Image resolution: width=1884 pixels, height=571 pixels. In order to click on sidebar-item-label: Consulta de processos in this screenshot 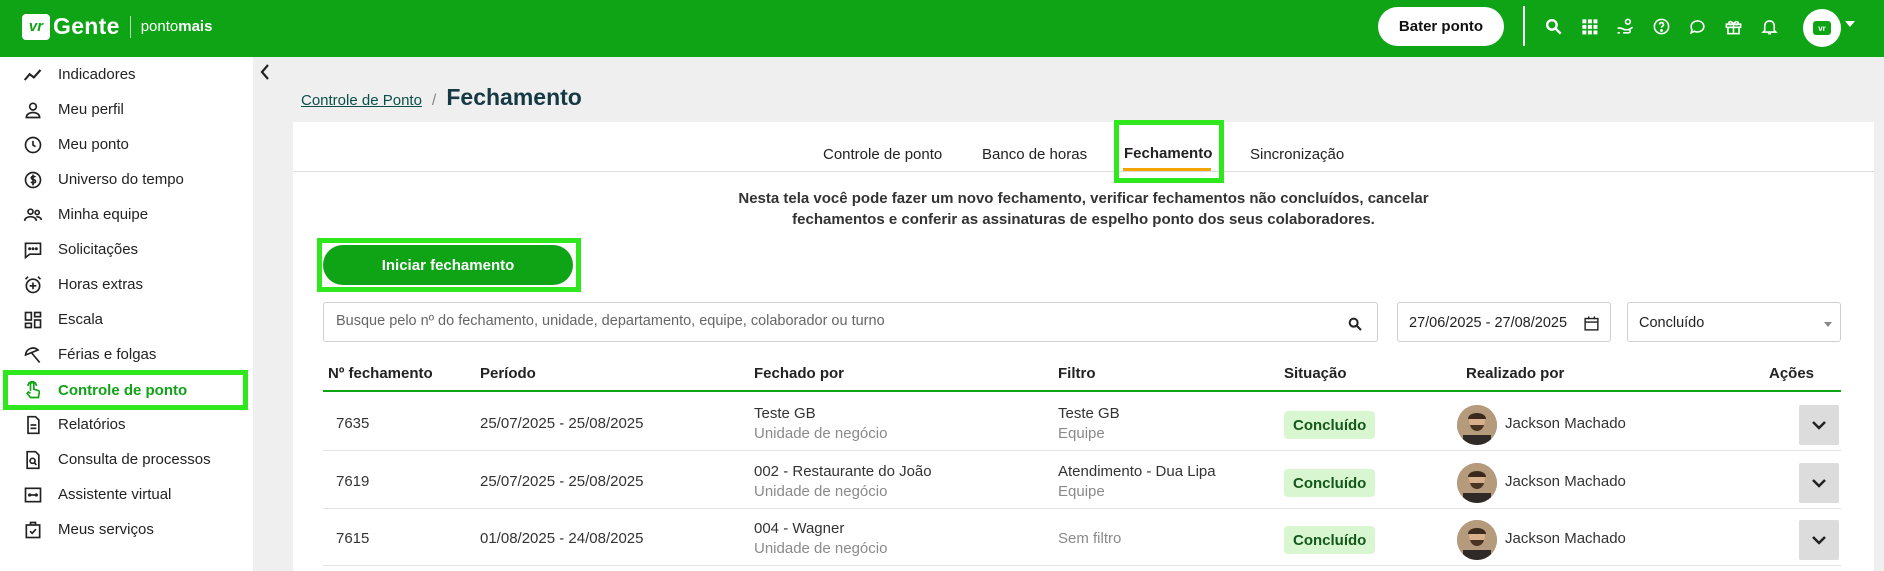, I will do `click(134, 459)`.